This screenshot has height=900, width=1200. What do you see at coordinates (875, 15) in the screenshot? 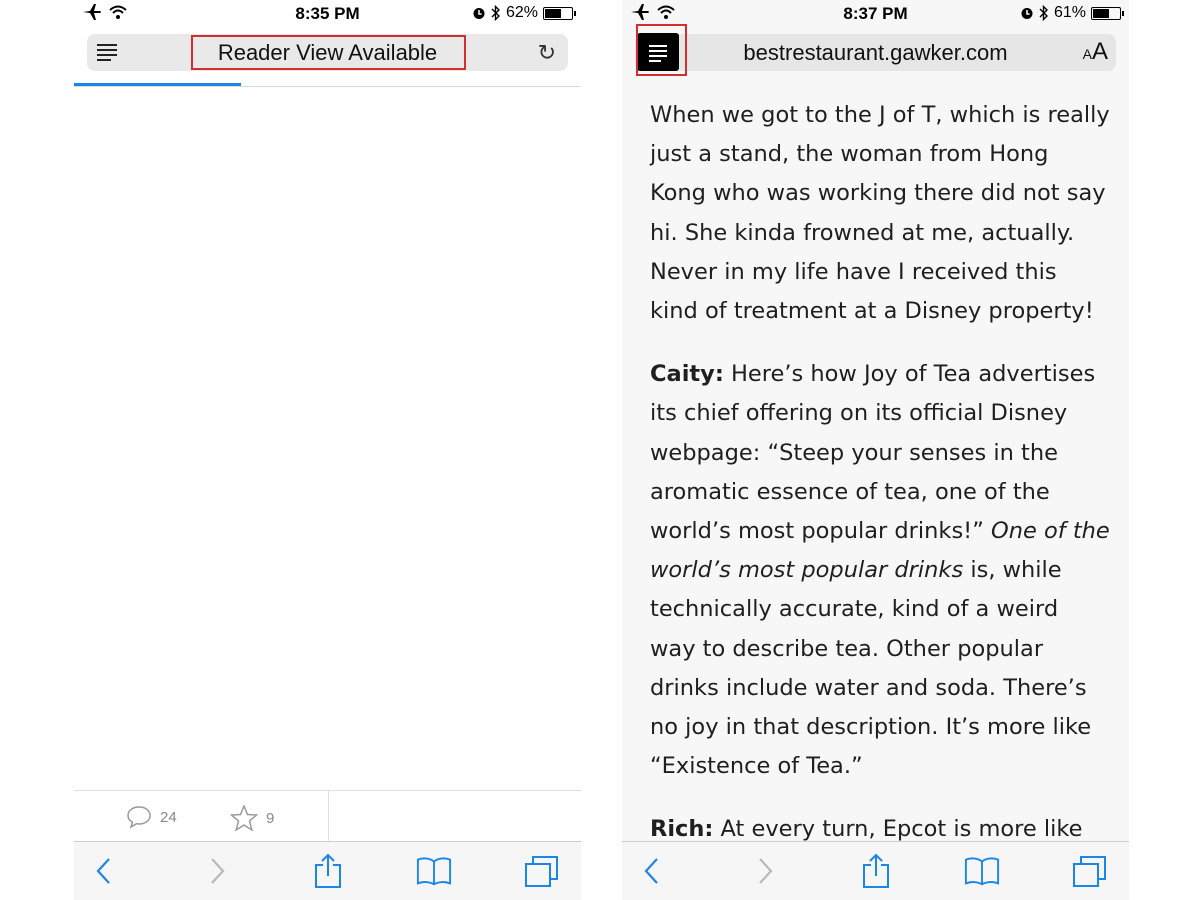
I see `status-bar: 8:37 PM 61%` at bounding box center [875, 15].